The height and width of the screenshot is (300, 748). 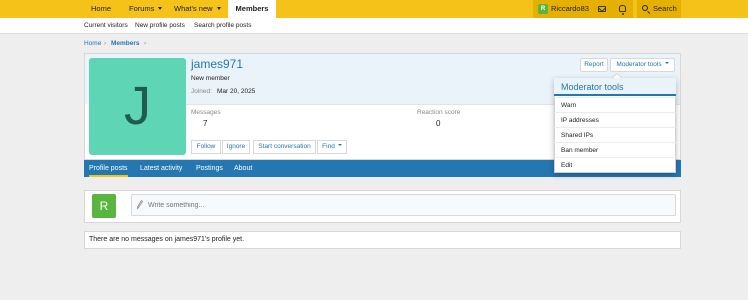 I want to click on nav-members: Members, so click(x=252, y=9).